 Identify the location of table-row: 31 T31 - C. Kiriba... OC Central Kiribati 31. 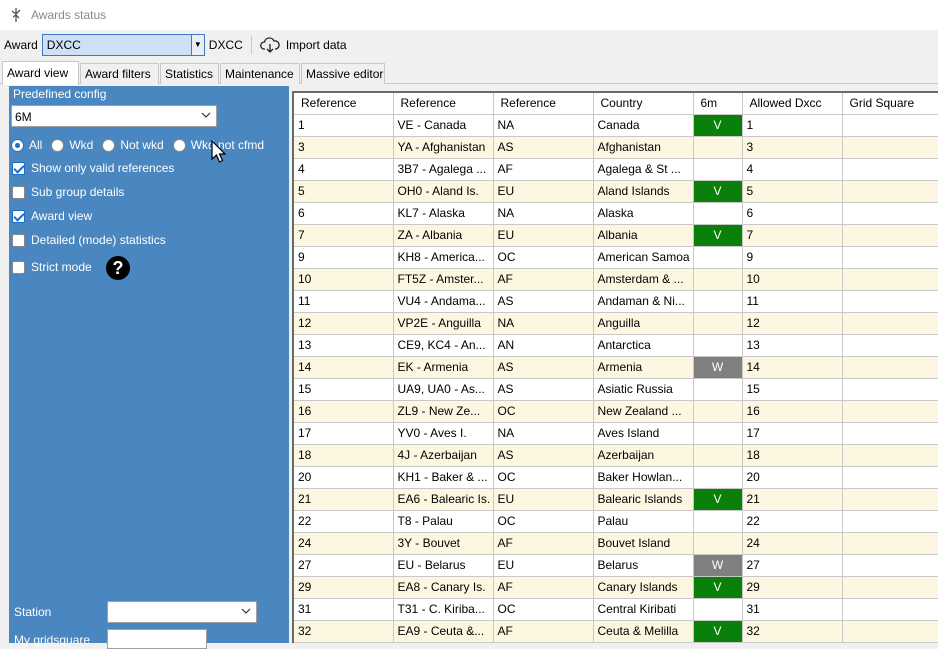
(616, 609).